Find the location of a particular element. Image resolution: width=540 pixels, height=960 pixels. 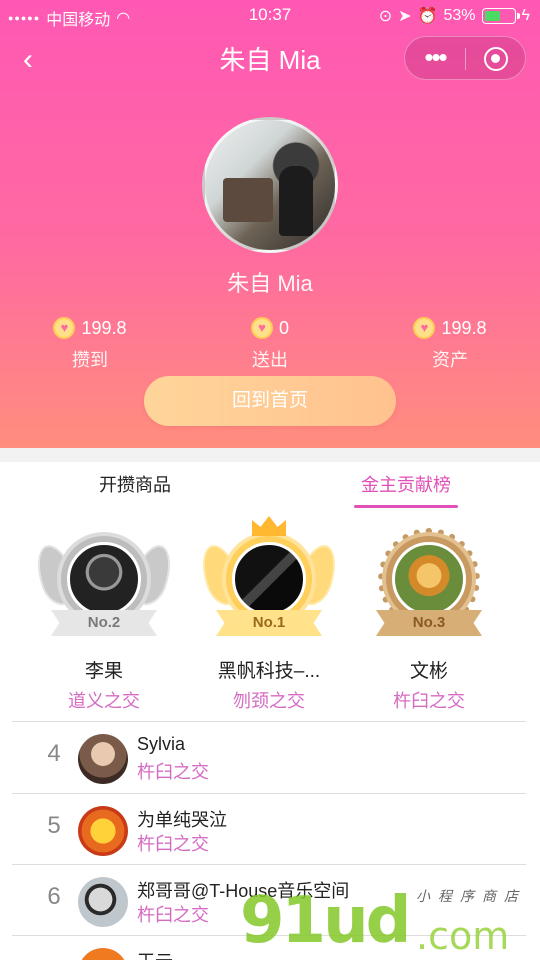

status-bar: ●●●●● 中国移动 ◠ 10:37 ⊙ ➤ ⏰ 53% ϟ is located at coordinates (270, 16).